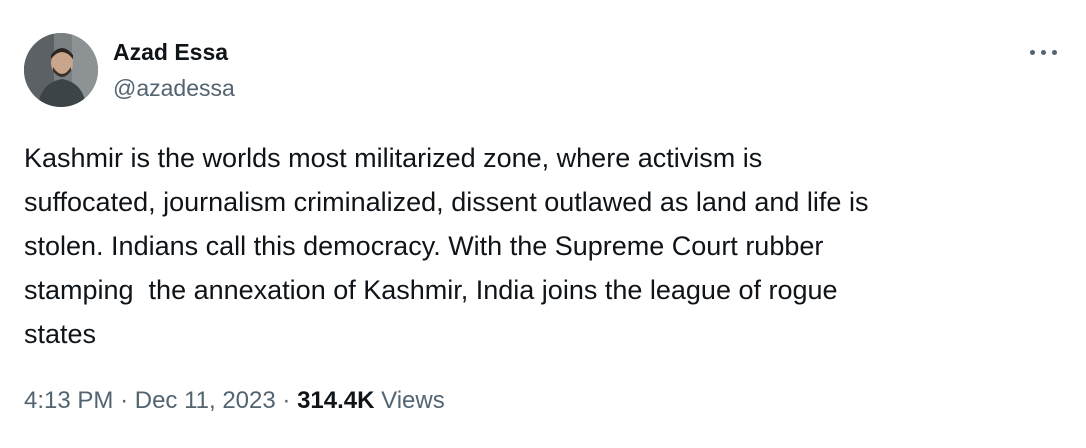  I want to click on tweet-date: Dec 11, 2023, so click(205, 400).